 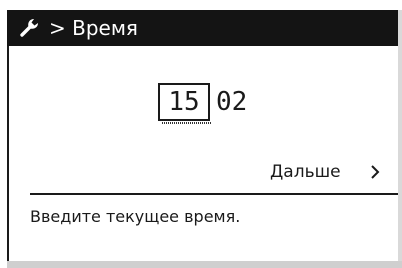 What do you see at coordinates (305, 172) in the screenshot?
I see `next-label: Дальше` at bounding box center [305, 172].